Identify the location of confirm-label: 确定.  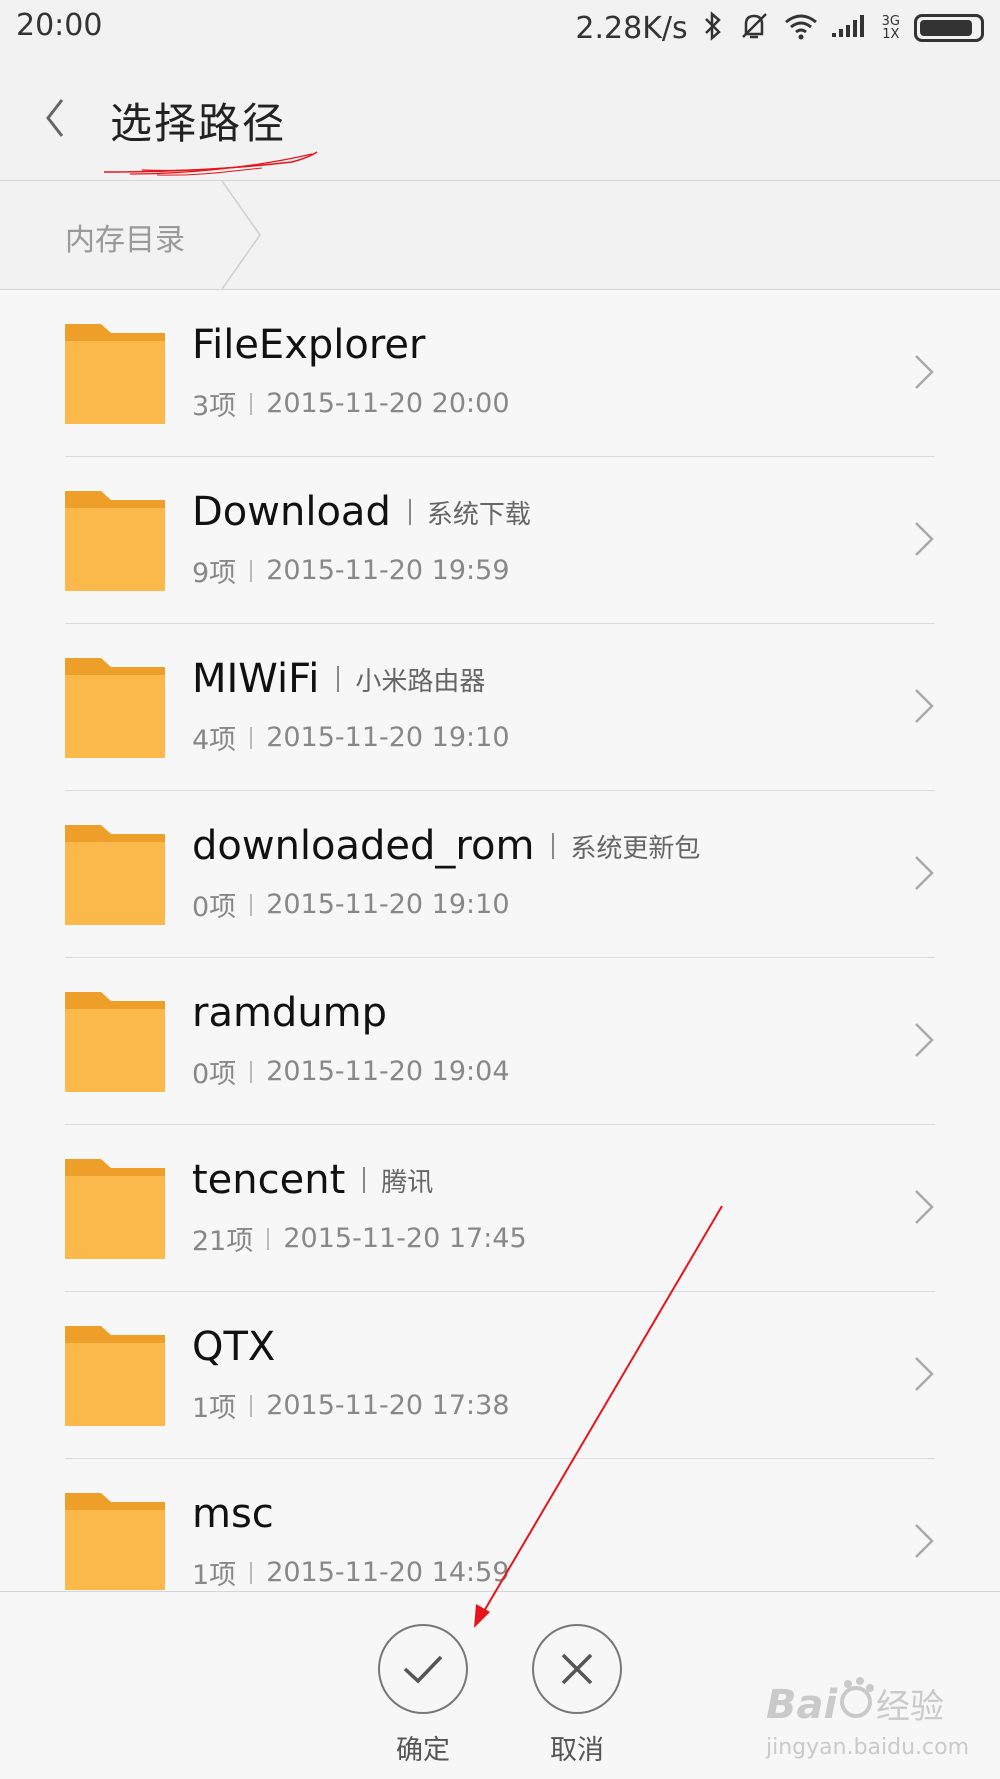
(423, 1750).